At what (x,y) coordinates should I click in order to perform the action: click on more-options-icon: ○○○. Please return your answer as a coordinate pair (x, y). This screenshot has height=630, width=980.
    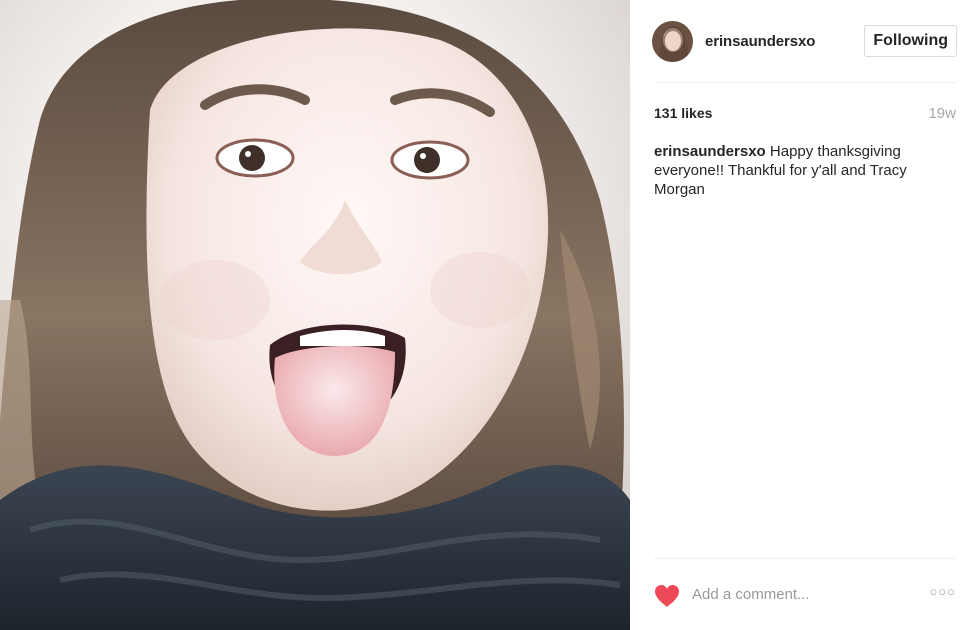
    Looking at the image, I should click on (942, 591).